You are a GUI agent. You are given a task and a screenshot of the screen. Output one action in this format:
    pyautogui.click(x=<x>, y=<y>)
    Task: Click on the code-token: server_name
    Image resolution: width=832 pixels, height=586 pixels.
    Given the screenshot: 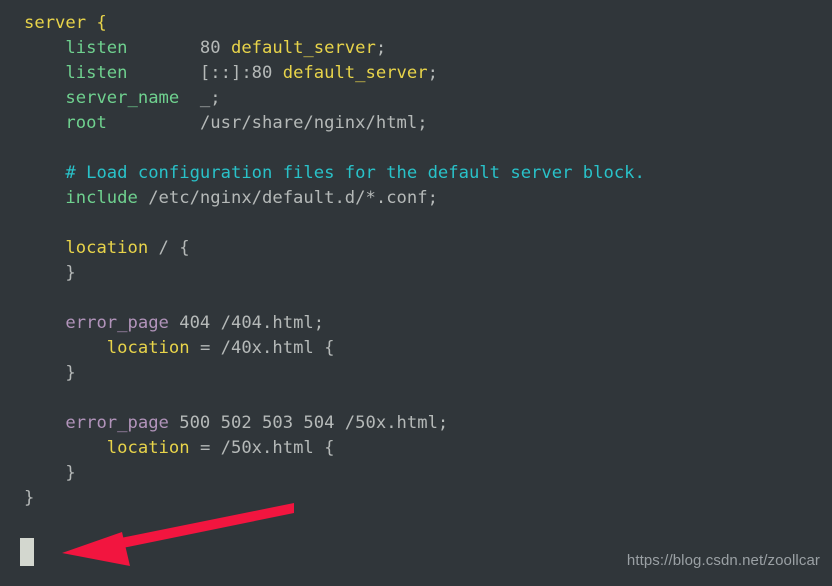 What is the action you would take?
    pyautogui.click(x=122, y=98)
    